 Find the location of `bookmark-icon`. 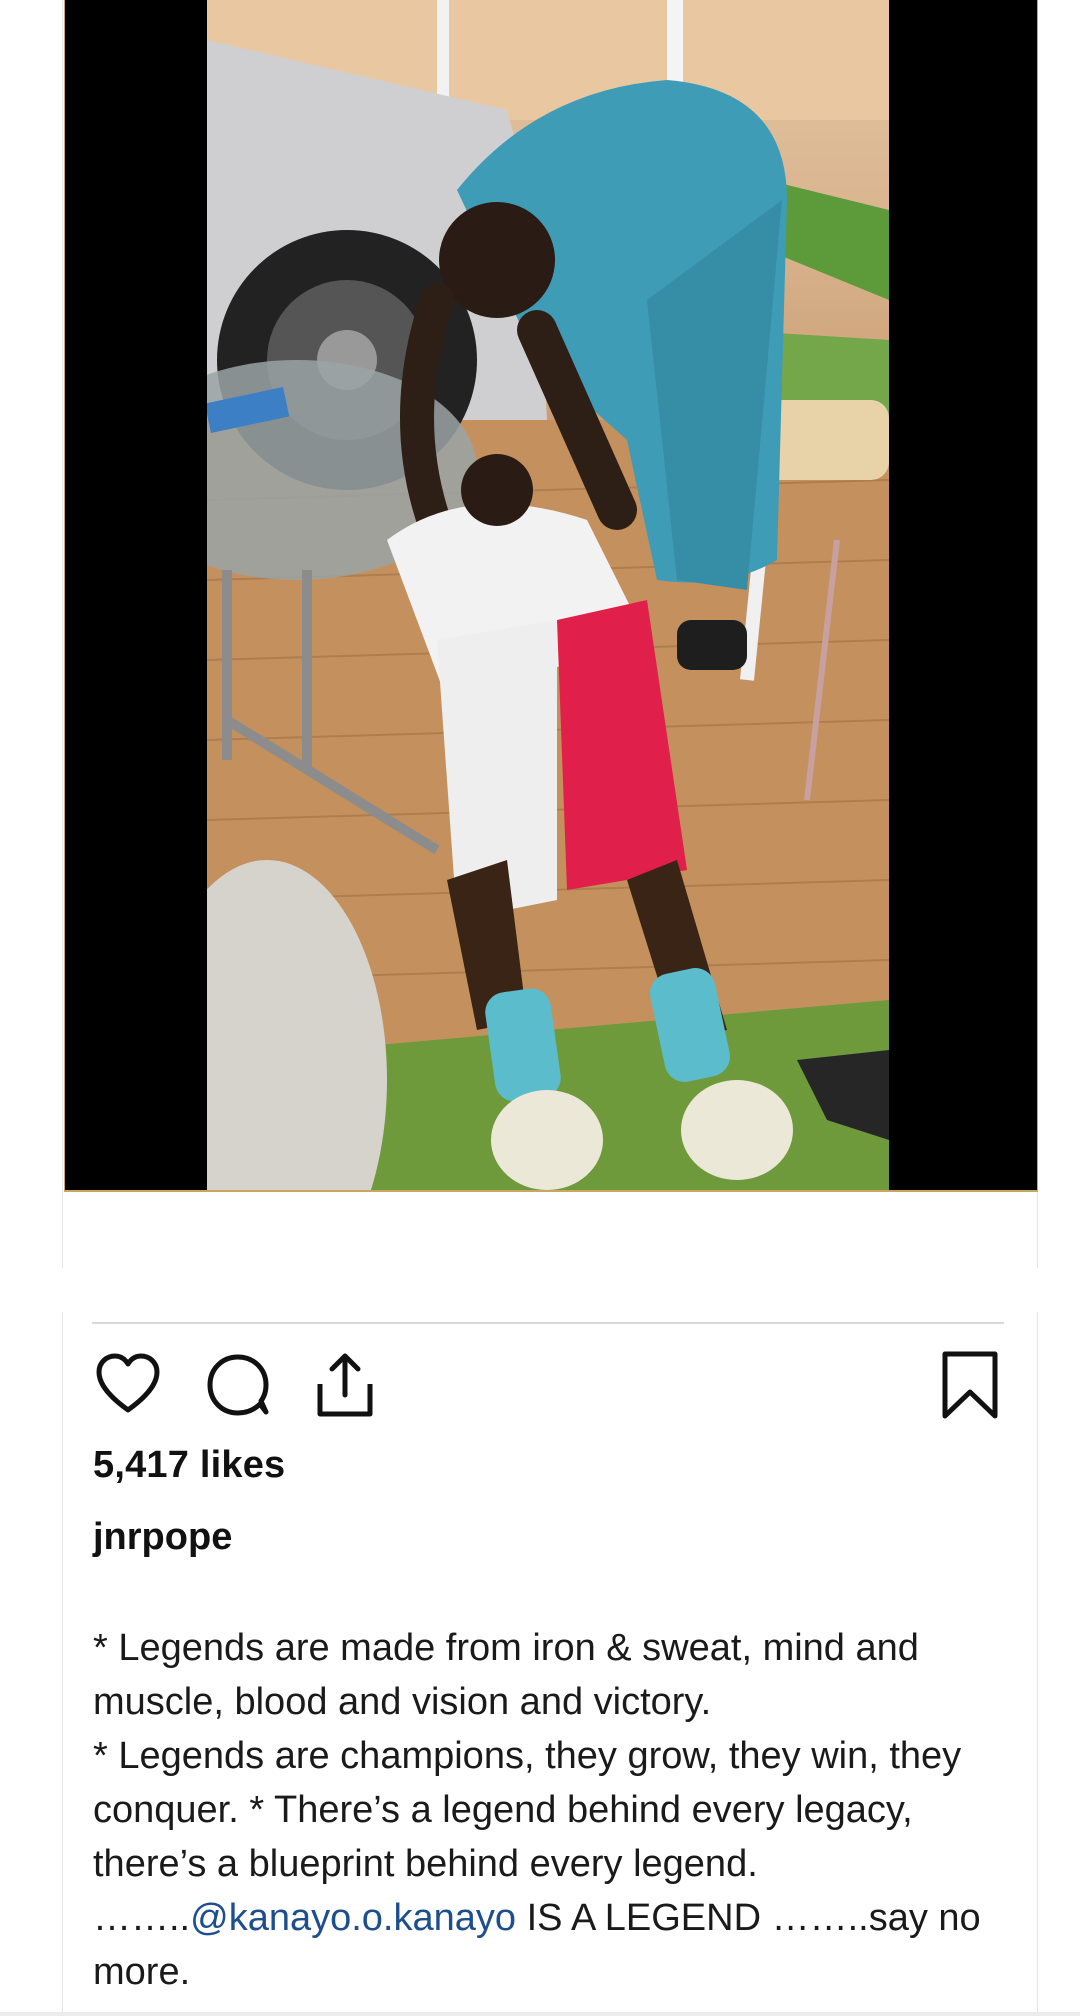

bookmark-icon is located at coordinates (970, 1385).